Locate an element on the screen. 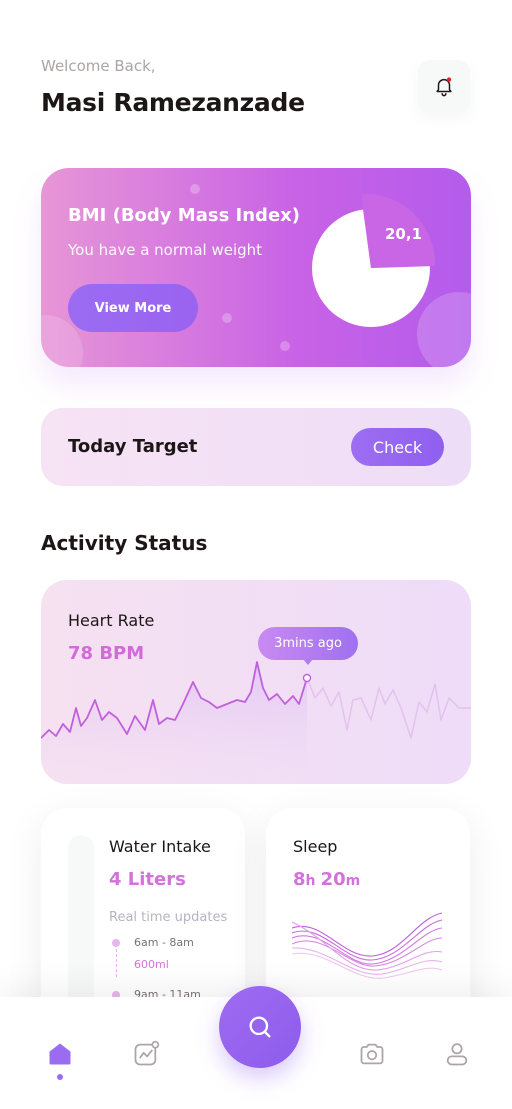 The image size is (512, 1109). sleep-minutes-unit: m is located at coordinates (353, 881).